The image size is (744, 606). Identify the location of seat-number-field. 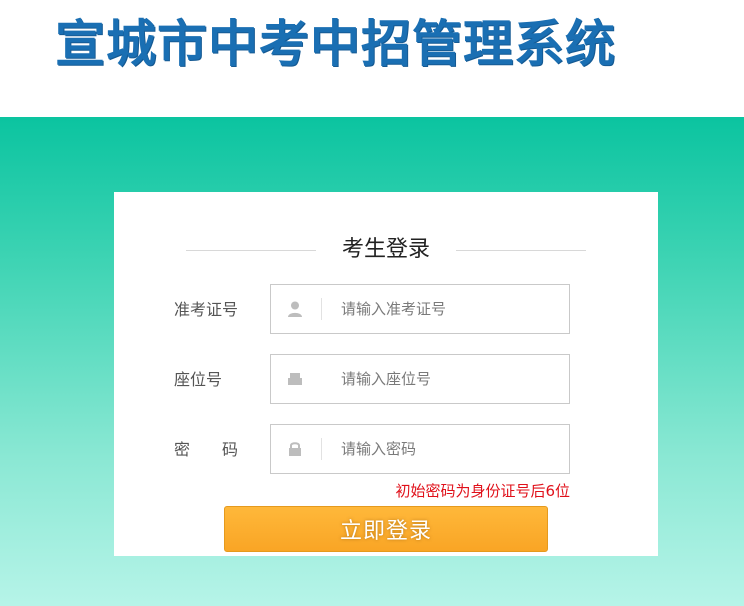
(420, 379).